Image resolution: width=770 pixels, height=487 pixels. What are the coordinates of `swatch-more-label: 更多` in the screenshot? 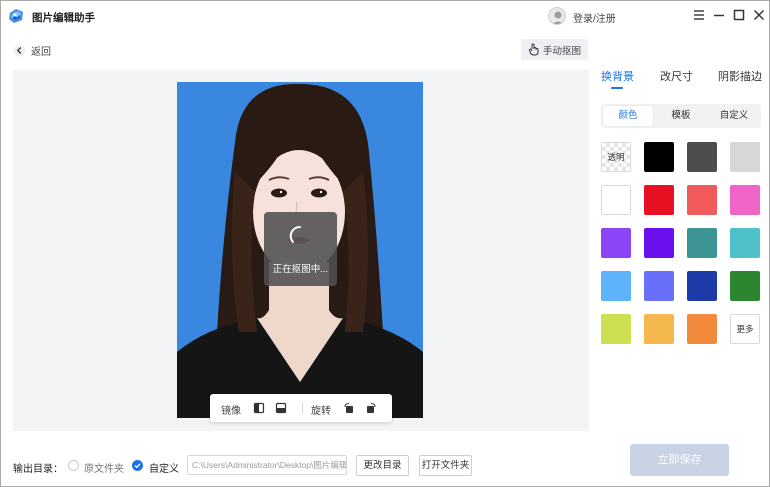 It's located at (745, 329).